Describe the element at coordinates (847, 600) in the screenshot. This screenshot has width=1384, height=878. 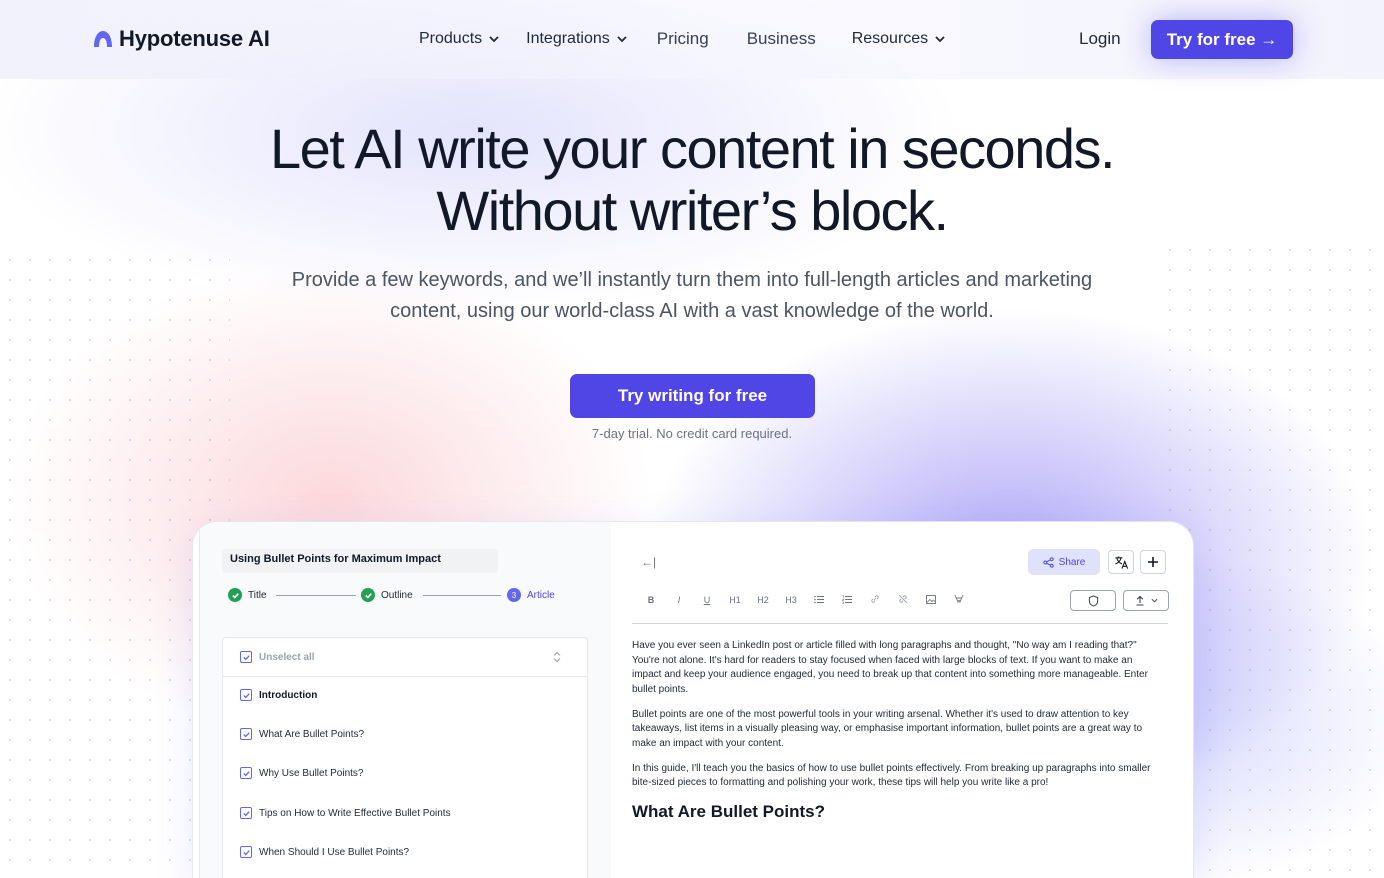
I see `numbered-list-icon` at that location.